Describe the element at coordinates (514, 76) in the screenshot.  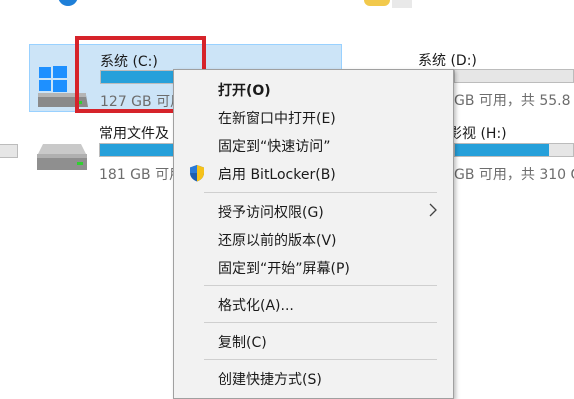
I see `drive-d-usage-bar` at that location.